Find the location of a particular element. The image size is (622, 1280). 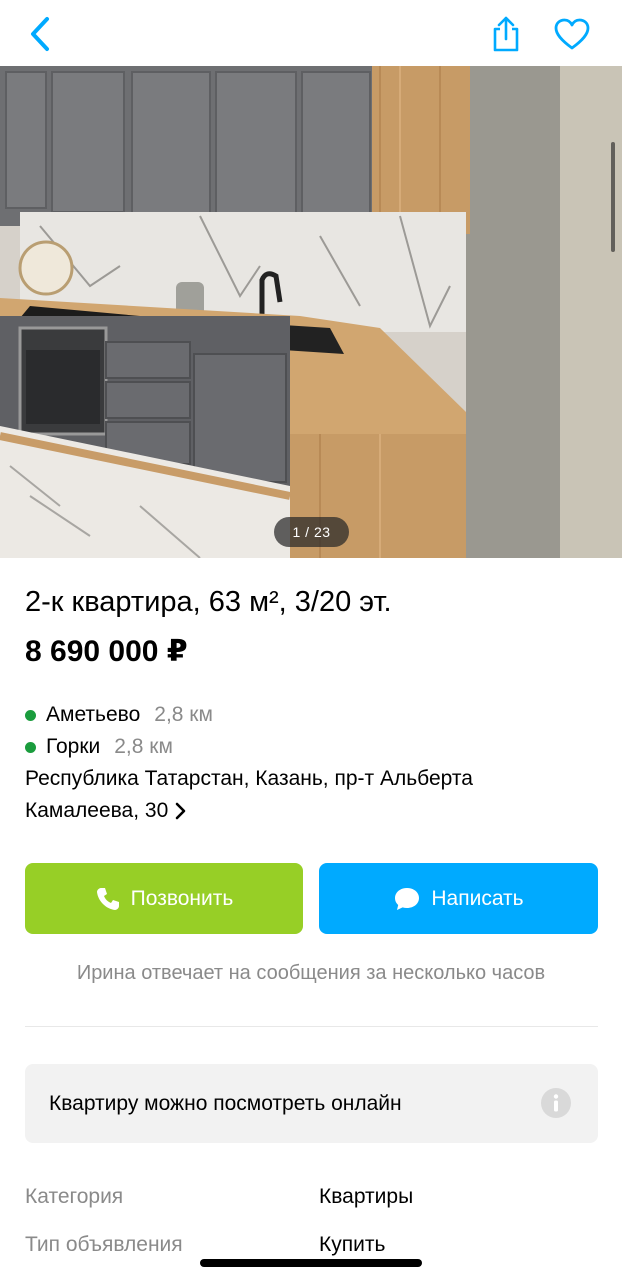

metro-name: Горки is located at coordinates (73, 746).